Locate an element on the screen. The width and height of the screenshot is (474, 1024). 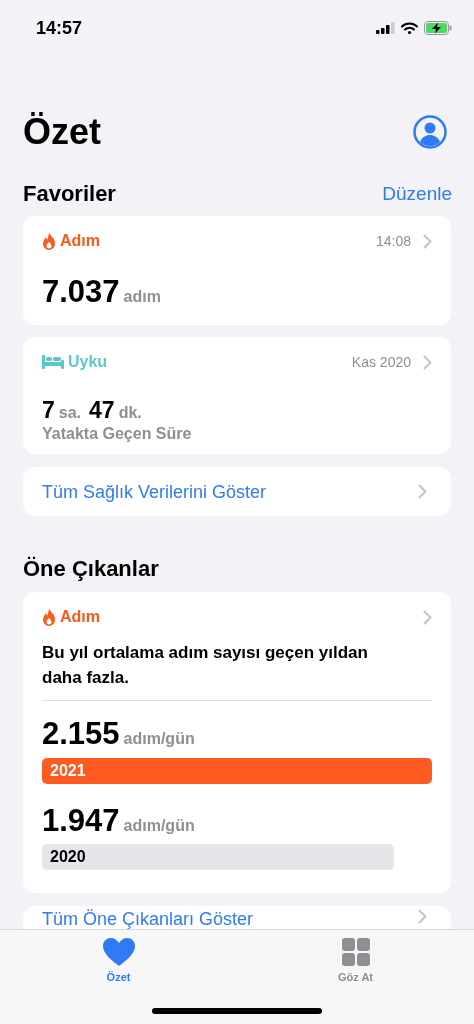
show-all-link: Tüm Sağlık Verilerini Göster is located at coordinates (154, 491).